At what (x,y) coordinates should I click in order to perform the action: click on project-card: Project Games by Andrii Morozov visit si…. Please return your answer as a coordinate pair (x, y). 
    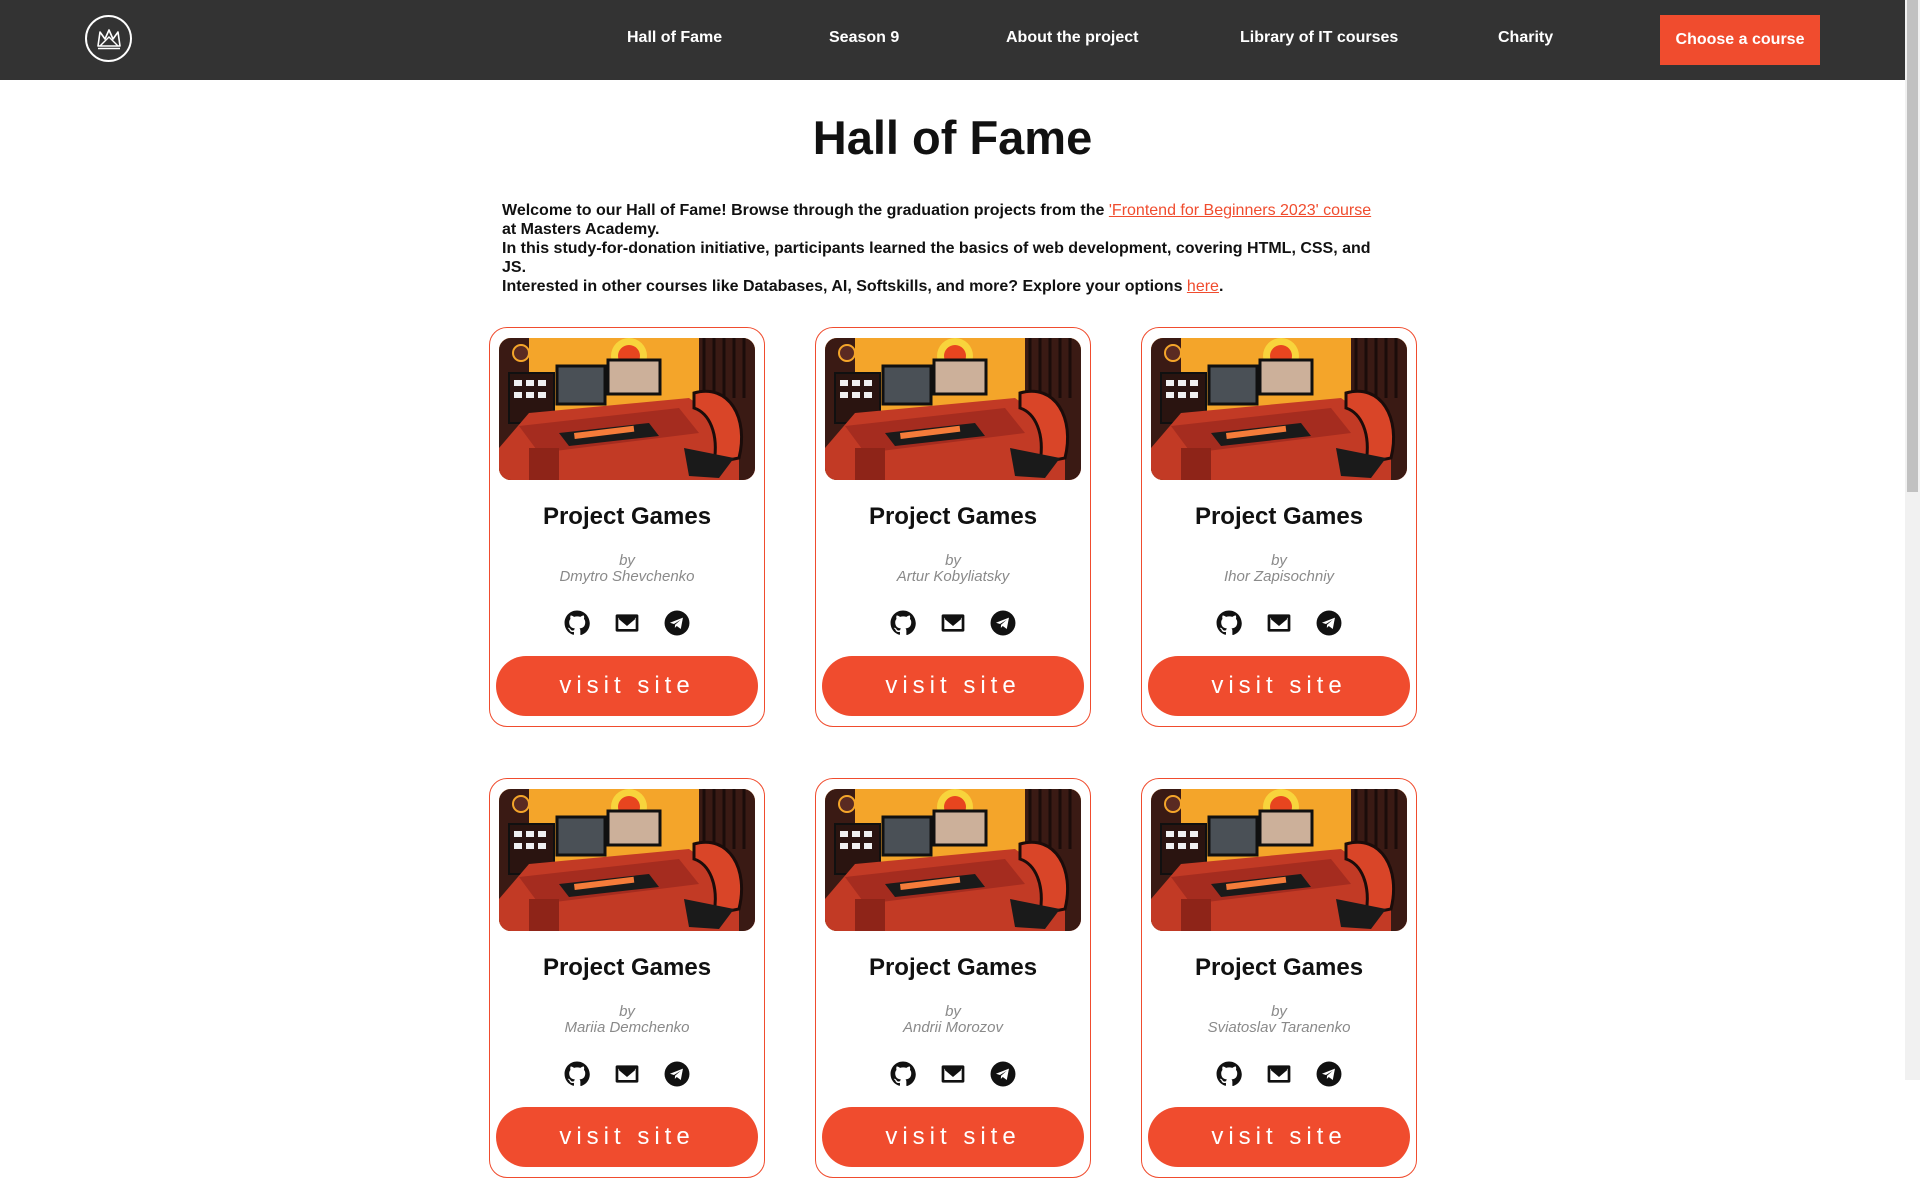
    Looking at the image, I should click on (953, 978).